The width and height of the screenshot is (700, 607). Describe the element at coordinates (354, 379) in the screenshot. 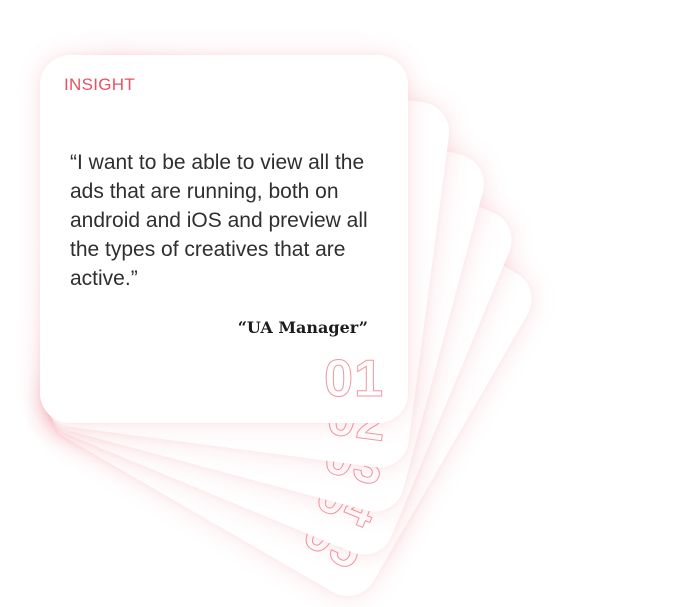

I see `card-number: 01` at that location.